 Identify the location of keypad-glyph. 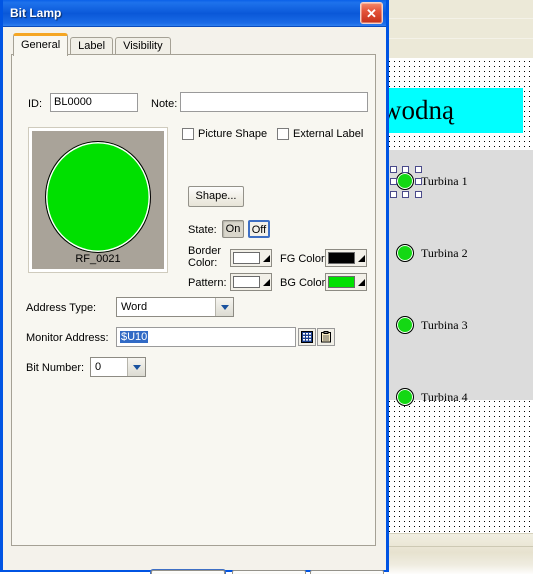
(307, 337).